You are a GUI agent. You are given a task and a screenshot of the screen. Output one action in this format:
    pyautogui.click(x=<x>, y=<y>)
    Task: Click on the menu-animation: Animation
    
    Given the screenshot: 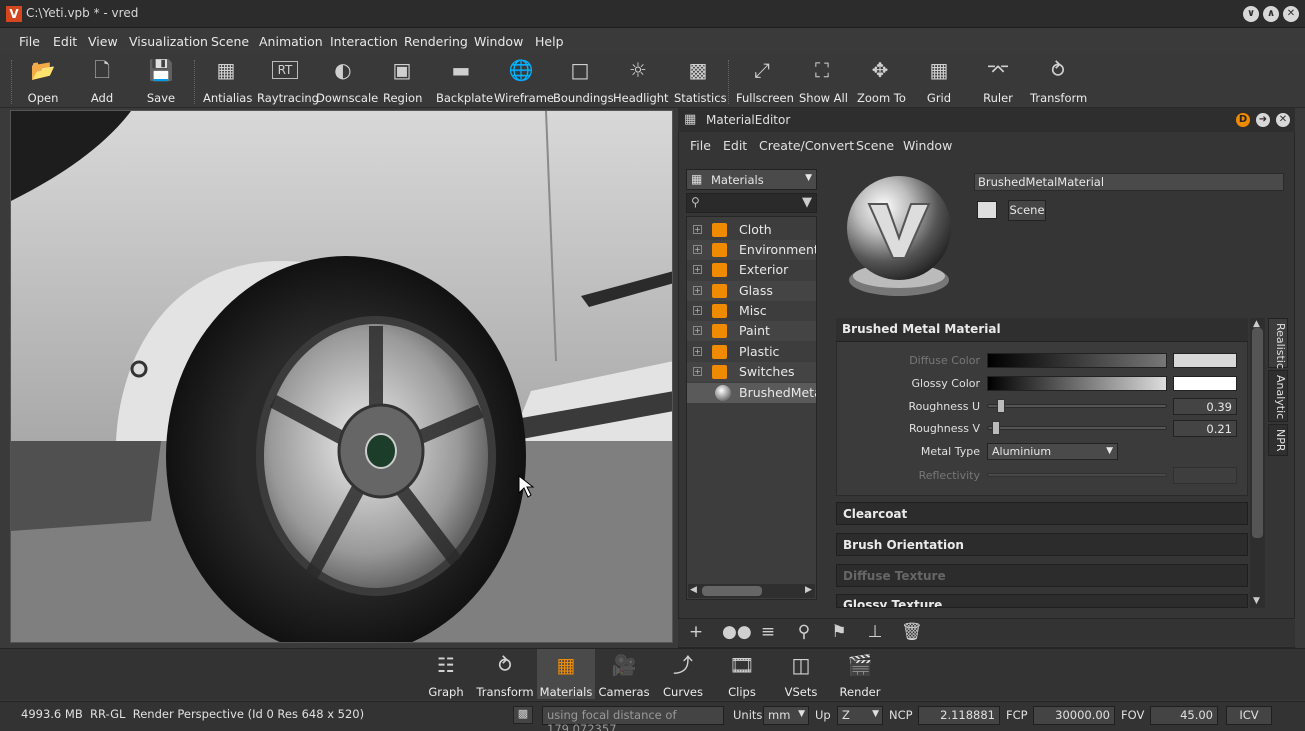 What is the action you would take?
    pyautogui.click(x=291, y=41)
    